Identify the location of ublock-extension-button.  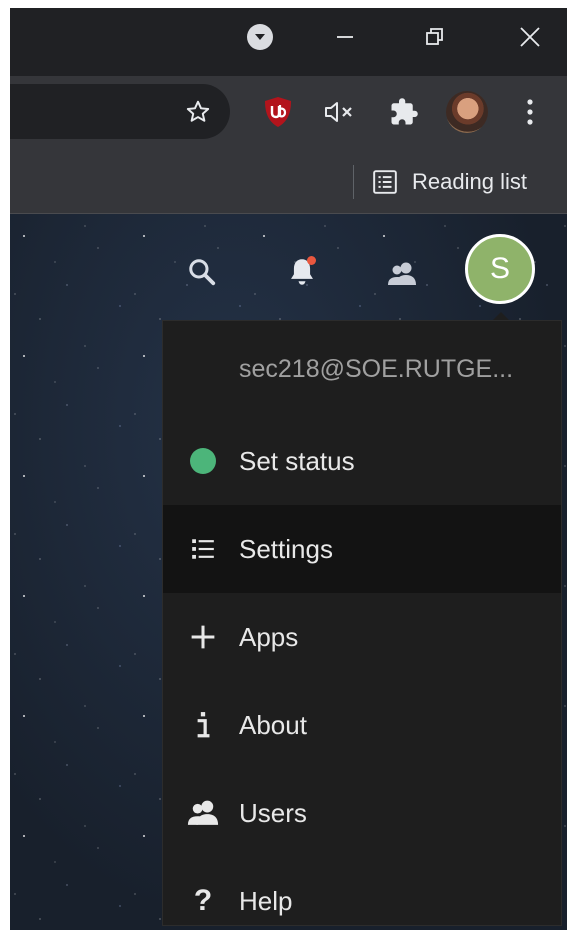
(278, 111).